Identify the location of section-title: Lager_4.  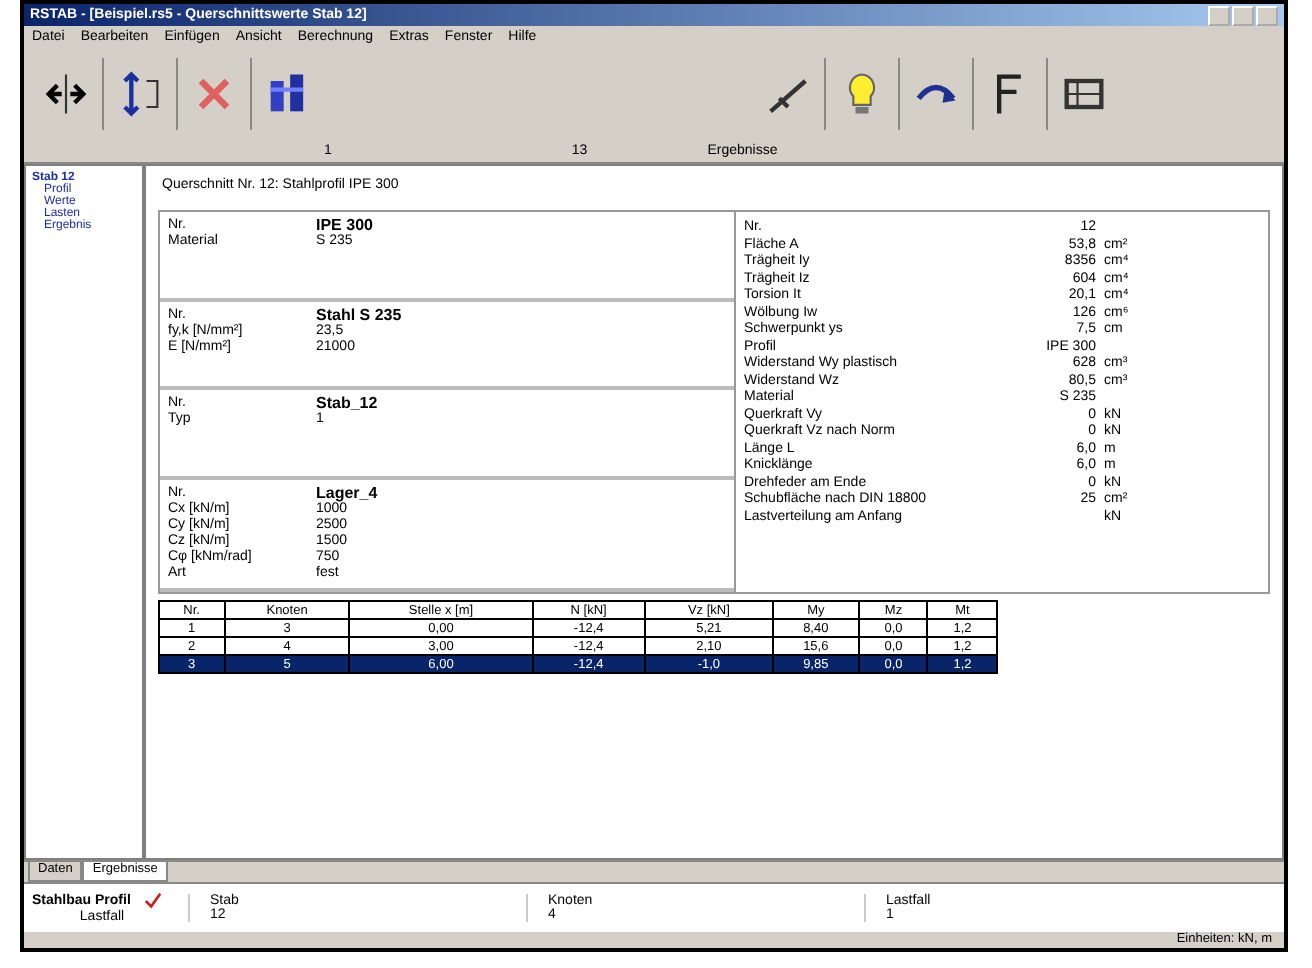
(348, 494).